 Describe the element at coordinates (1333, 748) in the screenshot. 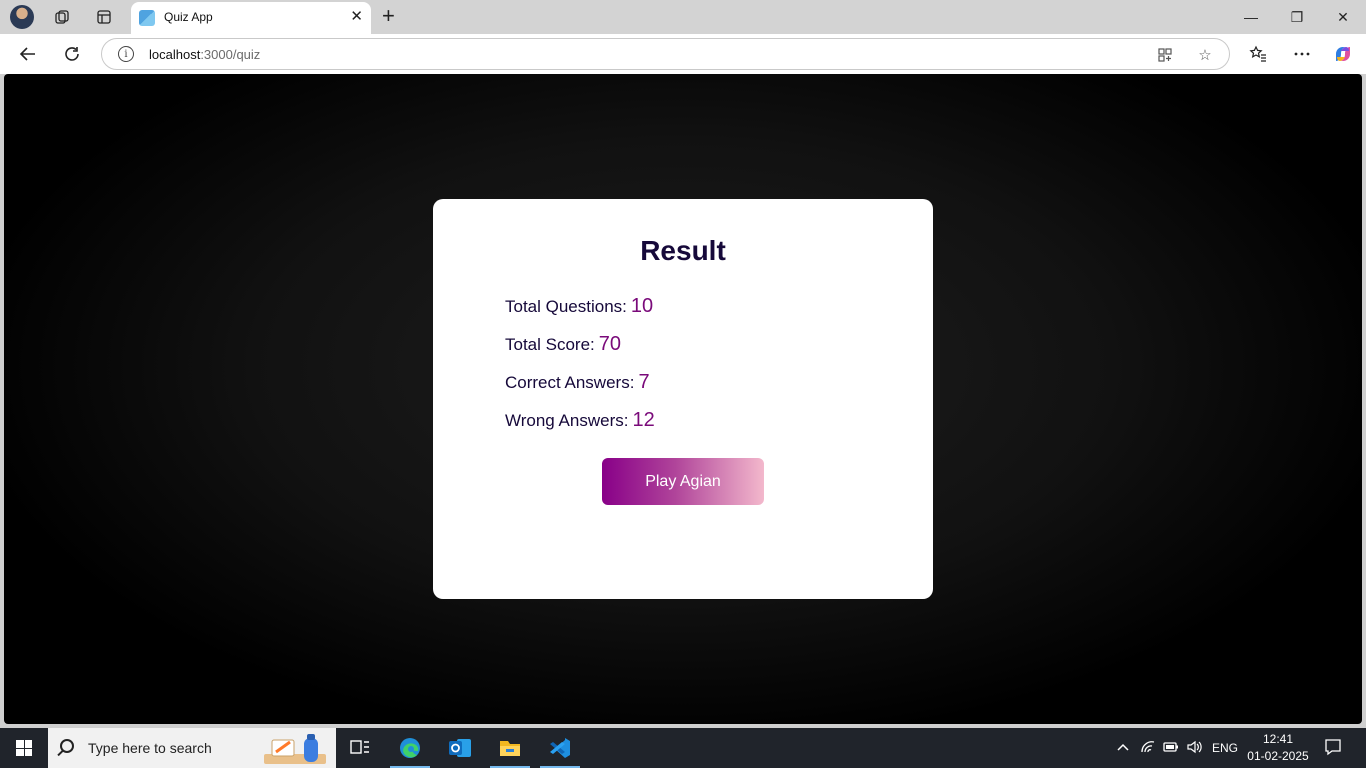

I see `notifications-icon` at that location.